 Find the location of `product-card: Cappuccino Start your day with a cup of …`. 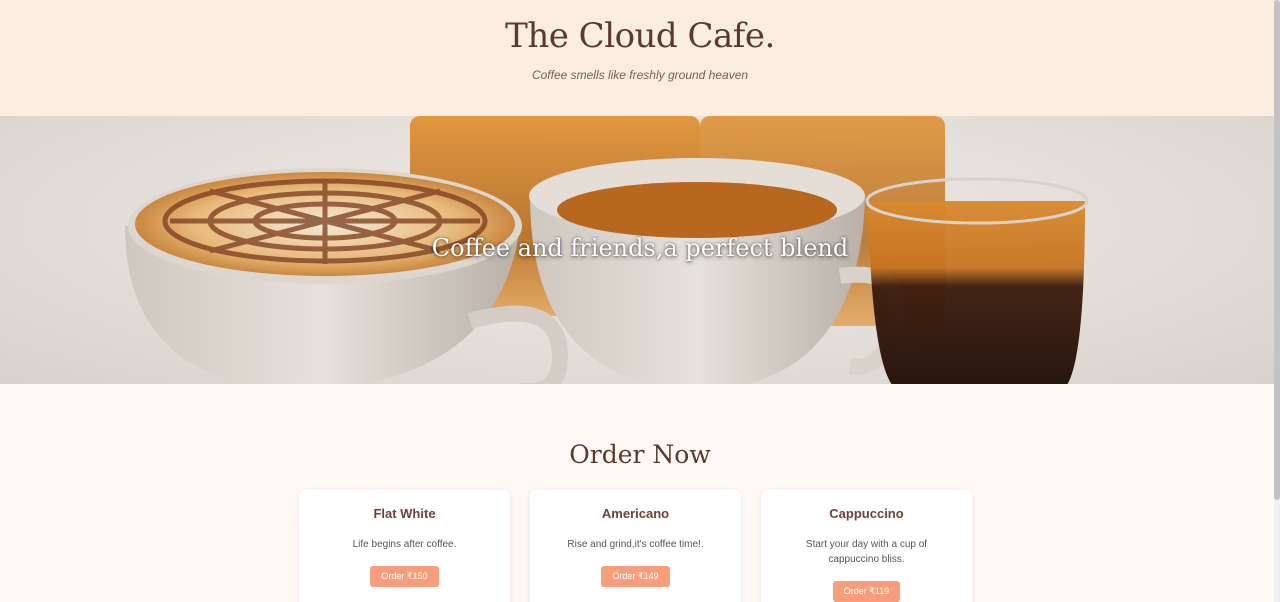

product-card: Cappuccino Start your day with a cup of … is located at coordinates (866, 546).